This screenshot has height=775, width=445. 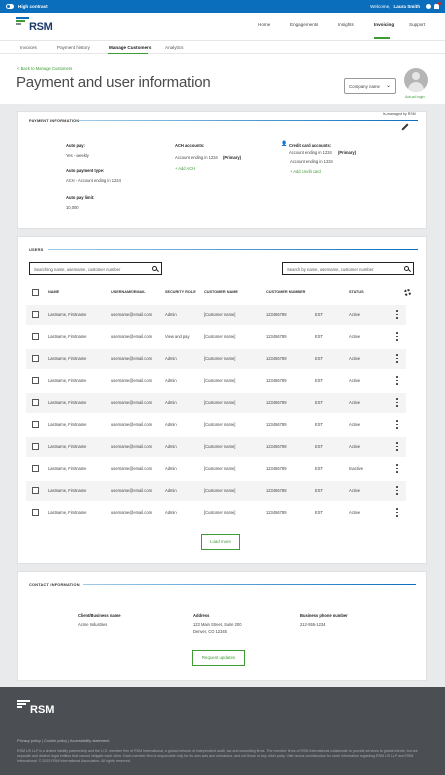 What do you see at coordinates (416, 87) in the screenshot?
I see `avatar-body` at bounding box center [416, 87].